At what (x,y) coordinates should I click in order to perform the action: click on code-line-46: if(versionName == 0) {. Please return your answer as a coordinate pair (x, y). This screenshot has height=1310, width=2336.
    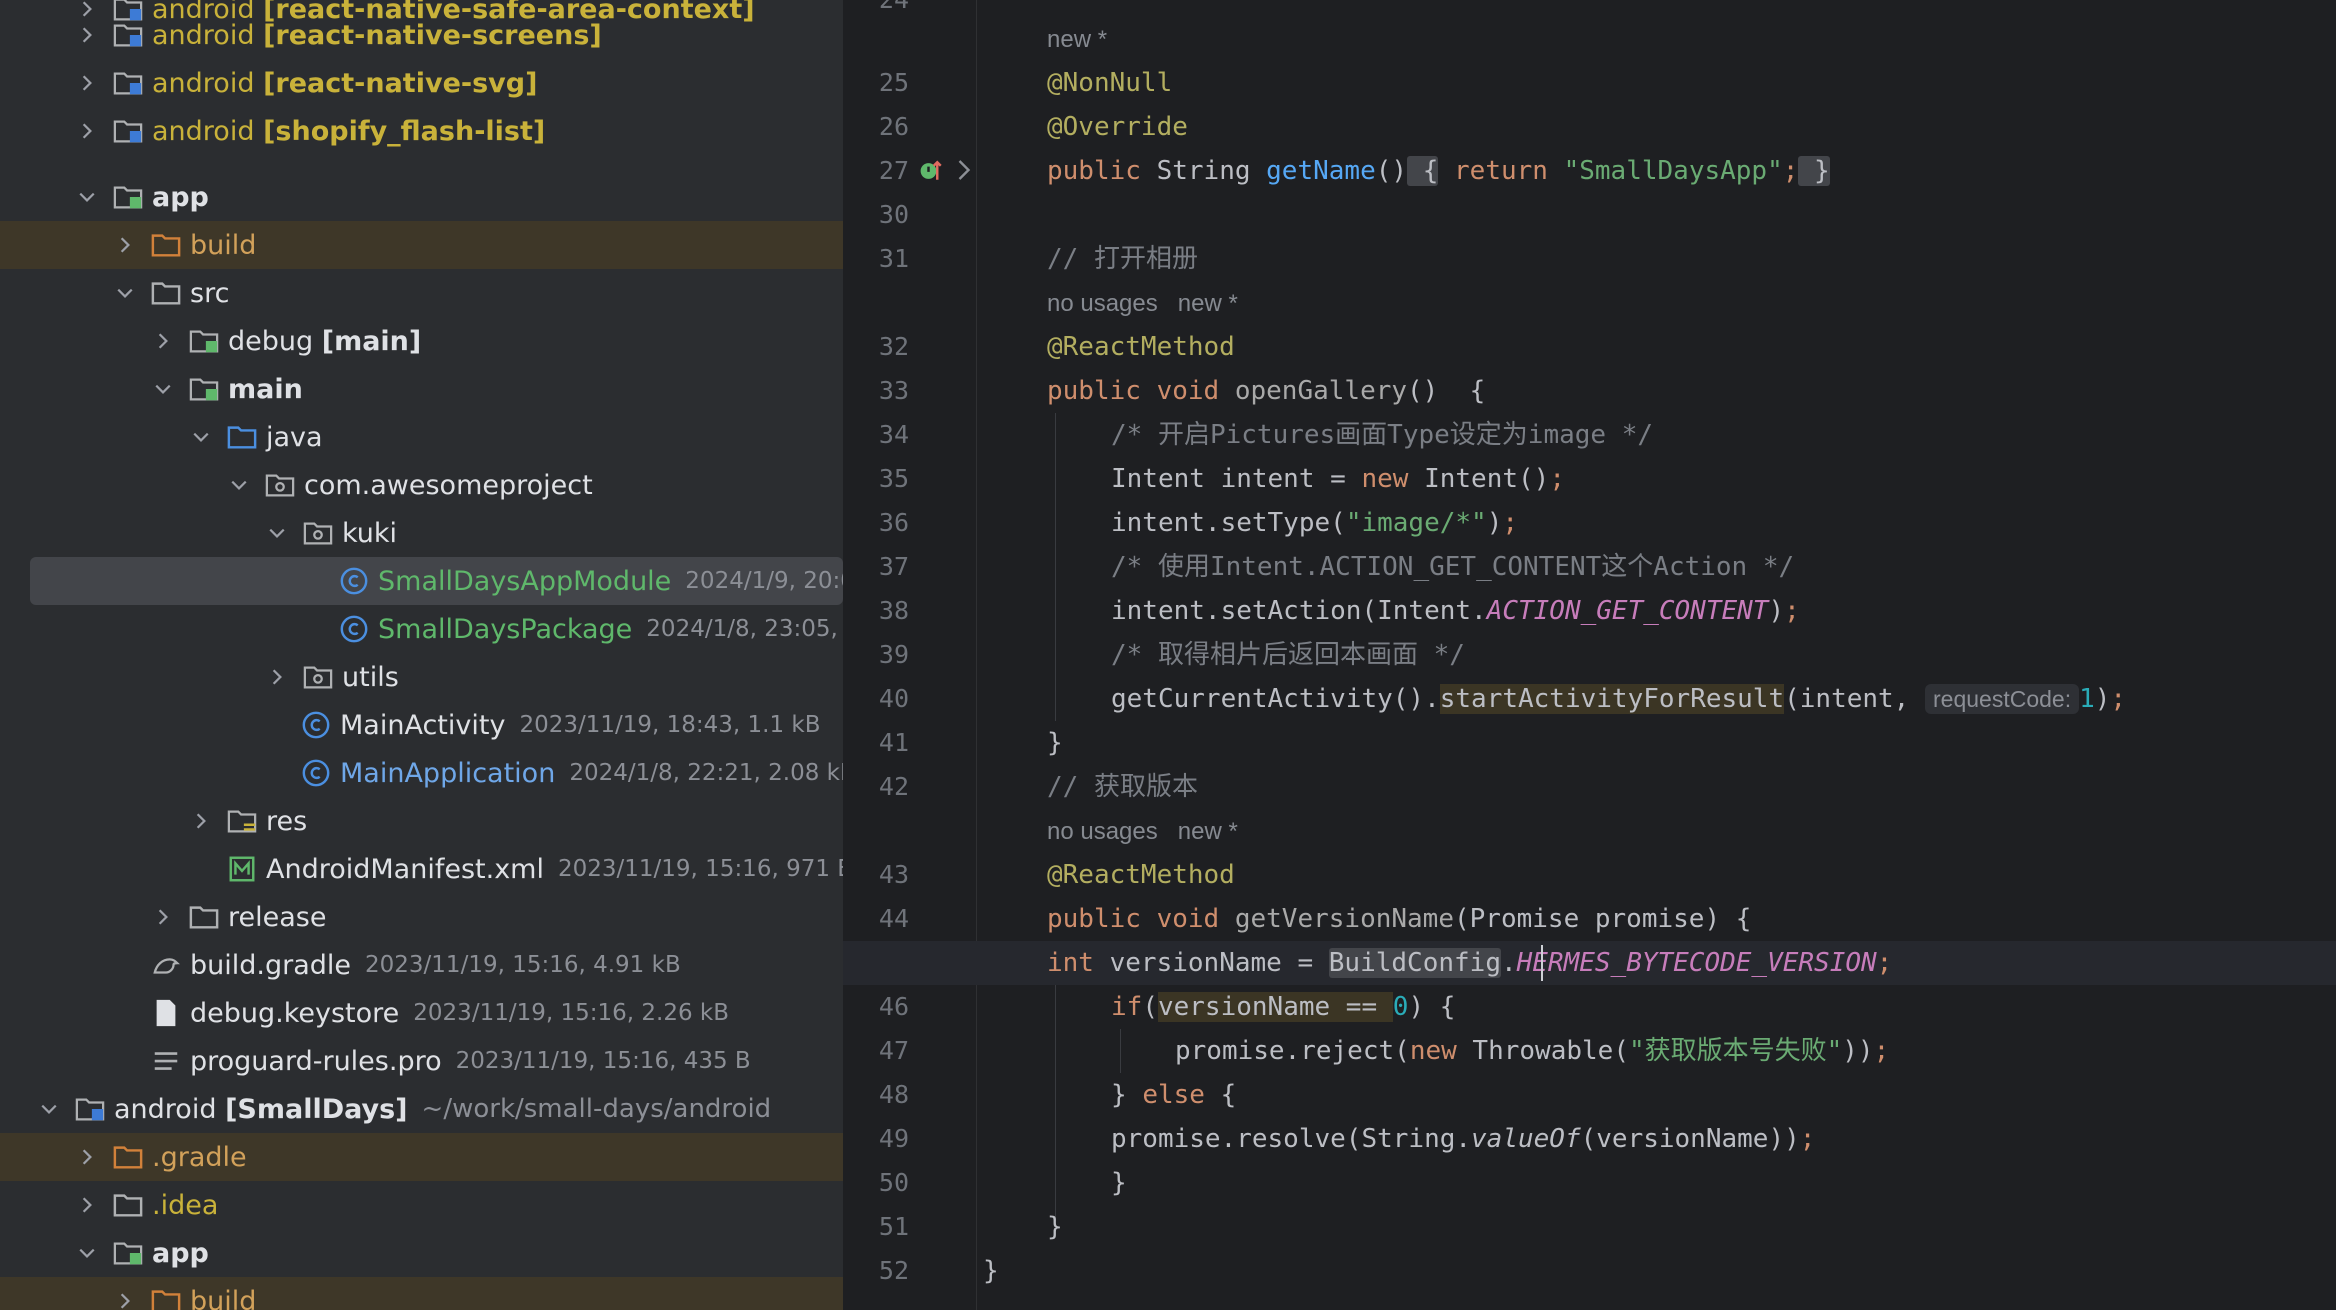
    Looking at the image, I should click on (1656, 1007).